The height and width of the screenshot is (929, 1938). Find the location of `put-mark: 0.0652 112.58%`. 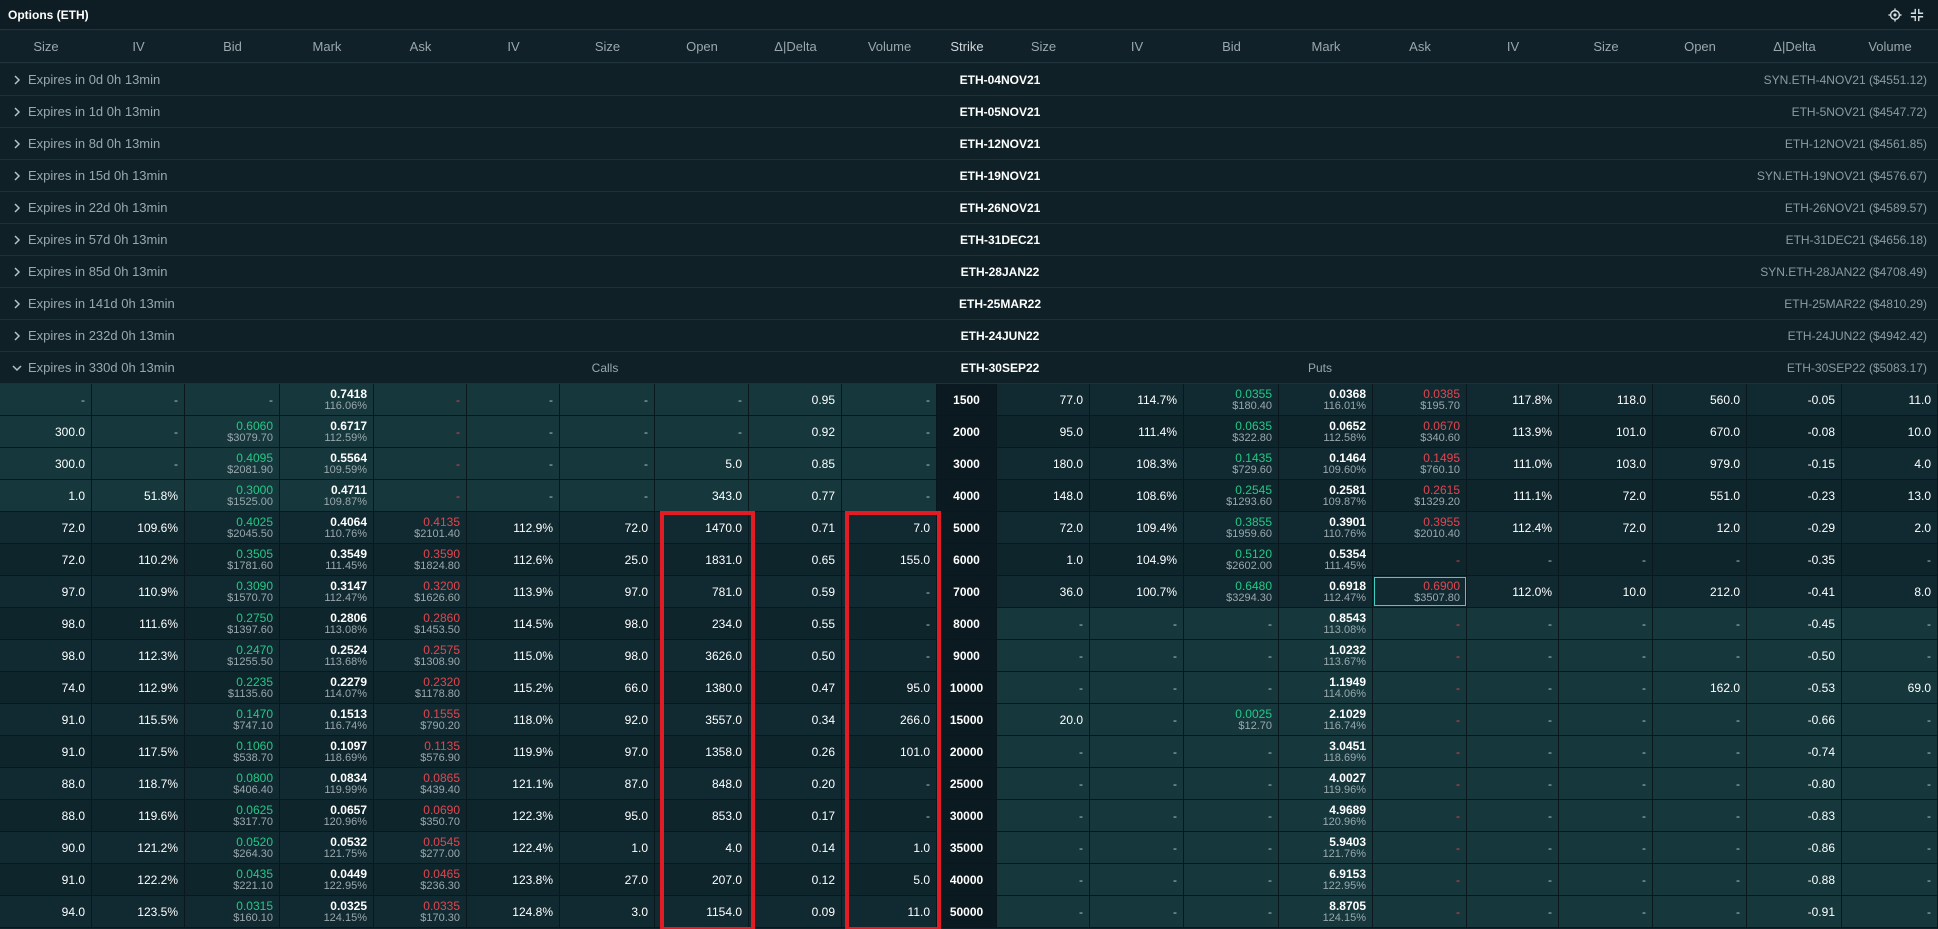

put-mark: 0.0652 112.58% is located at coordinates (1326, 431).